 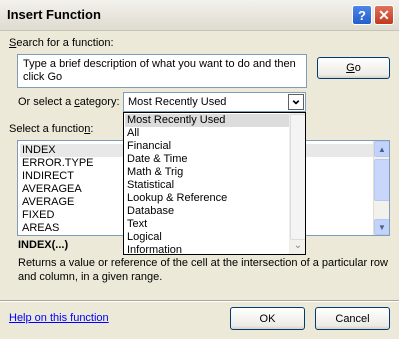 I want to click on dropdown-item: Database, so click(x=207, y=211).